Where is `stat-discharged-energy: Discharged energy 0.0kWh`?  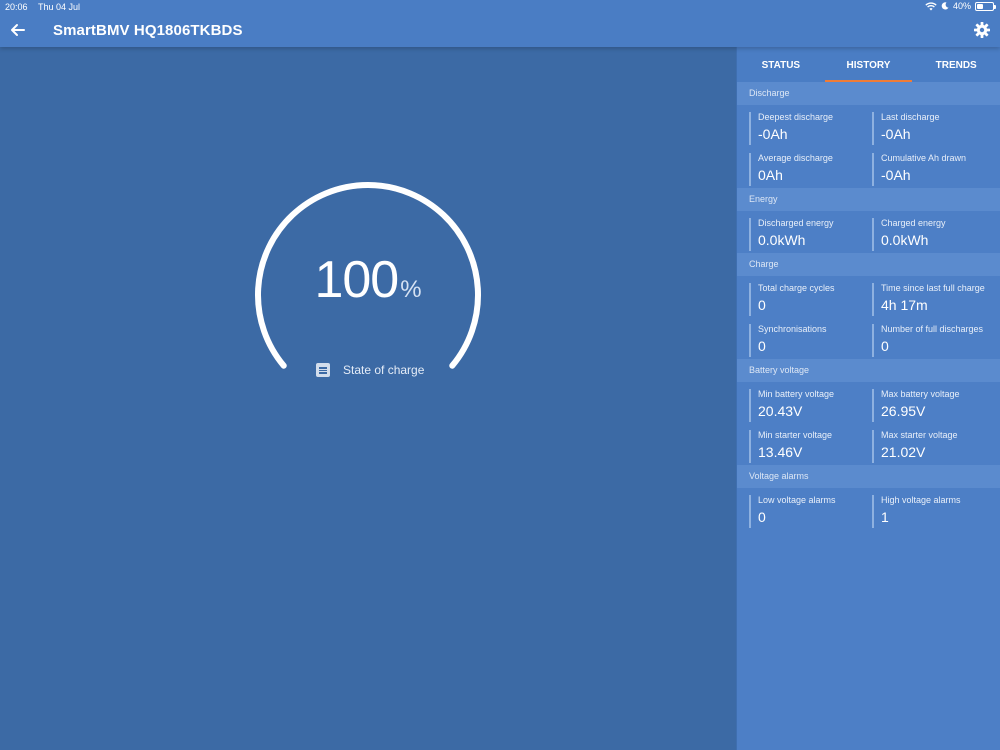 stat-discharged-energy: Discharged energy 0.0kWh is located at coordinates (810, 234).